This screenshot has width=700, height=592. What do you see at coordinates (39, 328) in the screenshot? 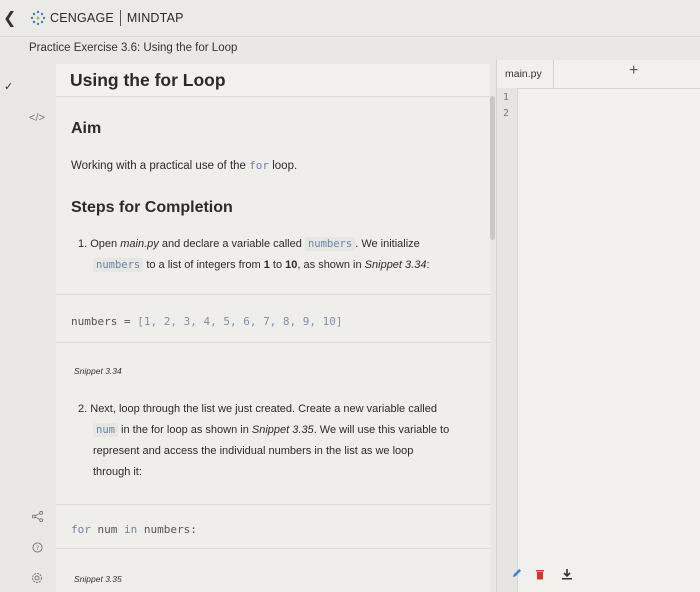
I see `left-rail: </> ?` at bounding box center [39, 328].